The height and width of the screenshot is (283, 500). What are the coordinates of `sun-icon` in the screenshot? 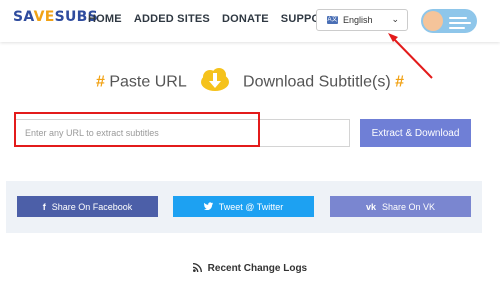 It's located at (433, 21).